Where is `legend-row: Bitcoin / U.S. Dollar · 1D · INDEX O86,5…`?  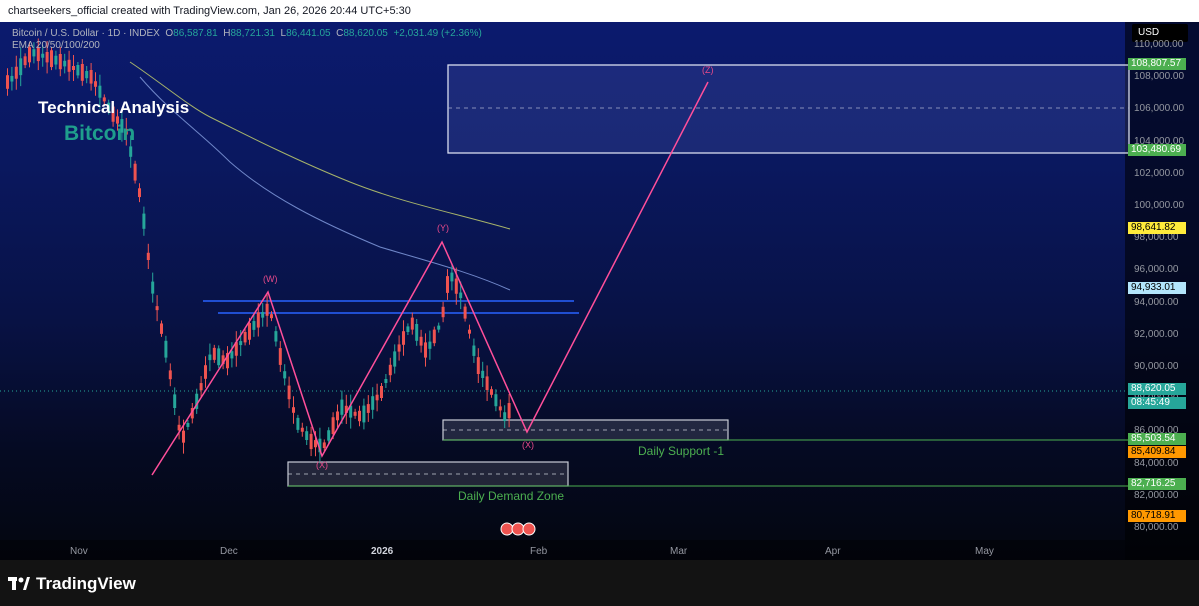
legend-row: Bitcoin / U.S. Dollar · 1D · INDEX O86,5… is located at coordinates (247, 33).